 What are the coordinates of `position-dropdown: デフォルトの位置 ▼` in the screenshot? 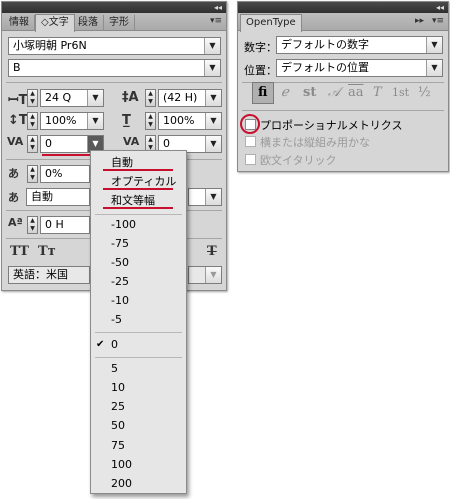 It's located at (359, 68).